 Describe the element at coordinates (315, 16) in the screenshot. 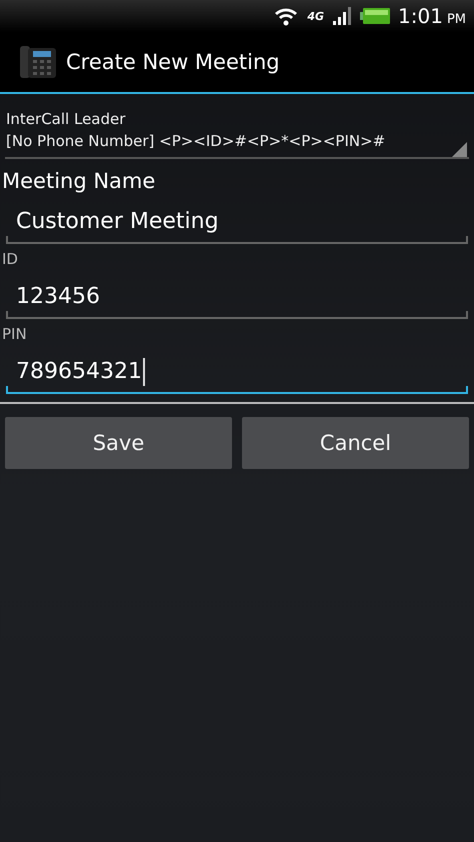

I see `network-type: 4G` at that location.